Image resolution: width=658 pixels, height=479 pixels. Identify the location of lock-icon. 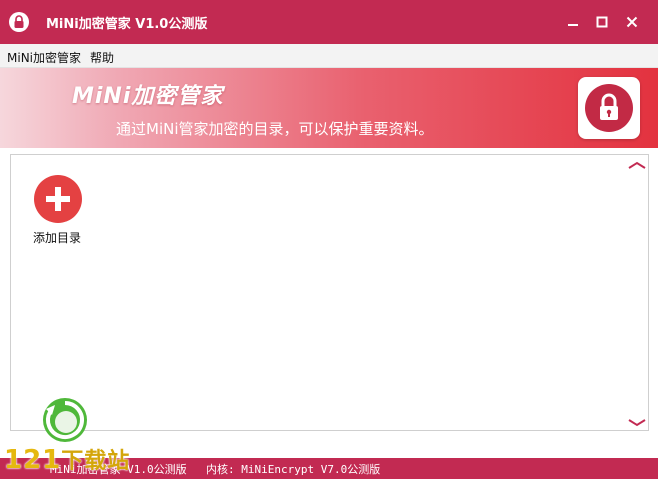
(609, 108).